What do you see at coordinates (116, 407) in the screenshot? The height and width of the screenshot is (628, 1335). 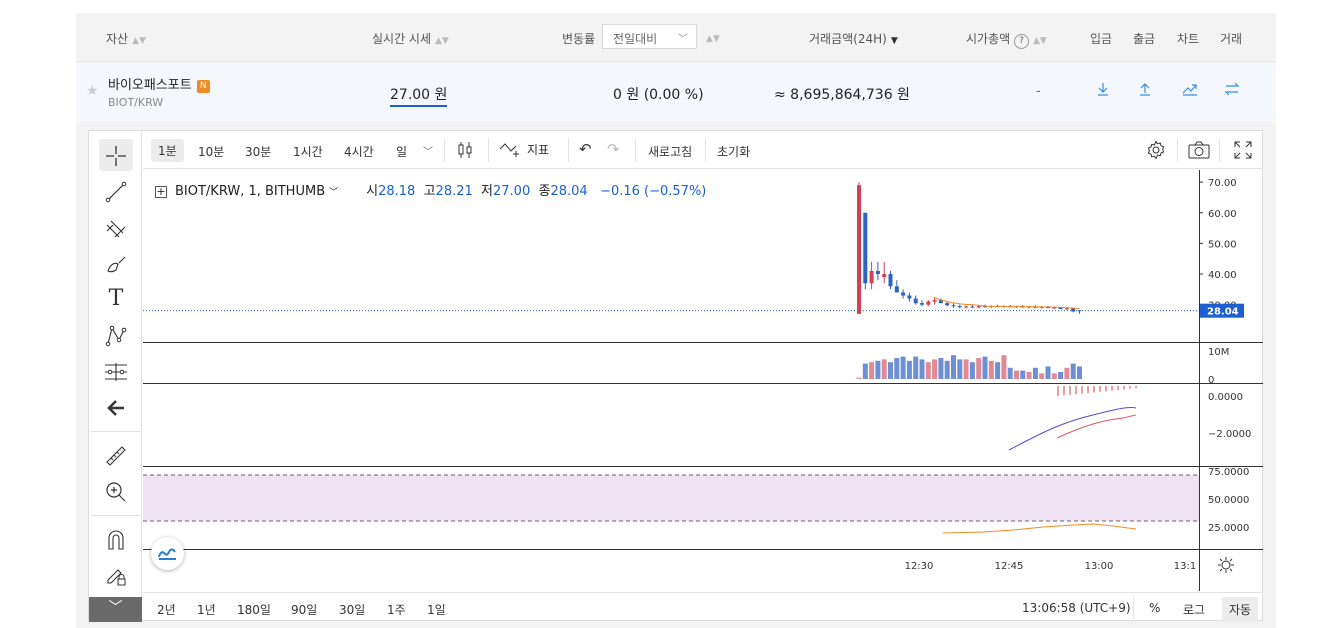 I see `back-arrow-icon` at bounding box center [116, 407].